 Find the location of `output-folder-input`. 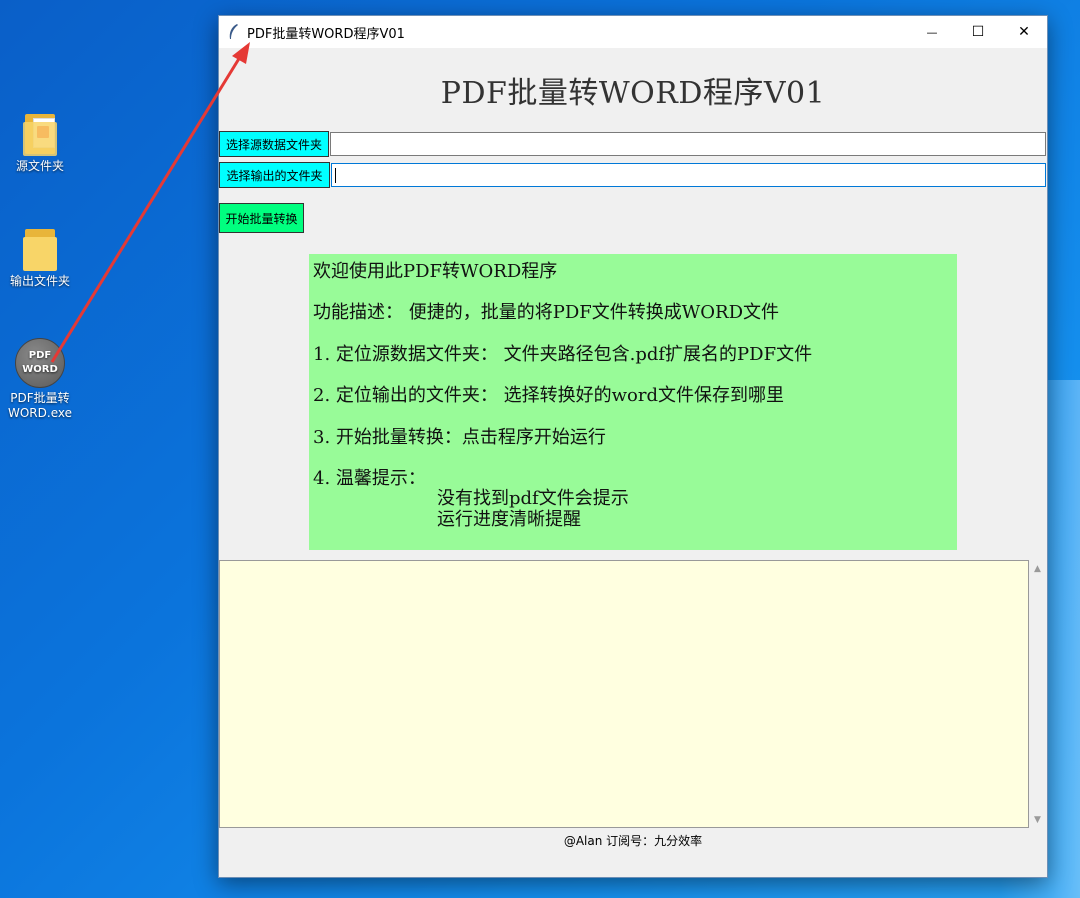

output-folder-input is located at coordinates (688, 175).